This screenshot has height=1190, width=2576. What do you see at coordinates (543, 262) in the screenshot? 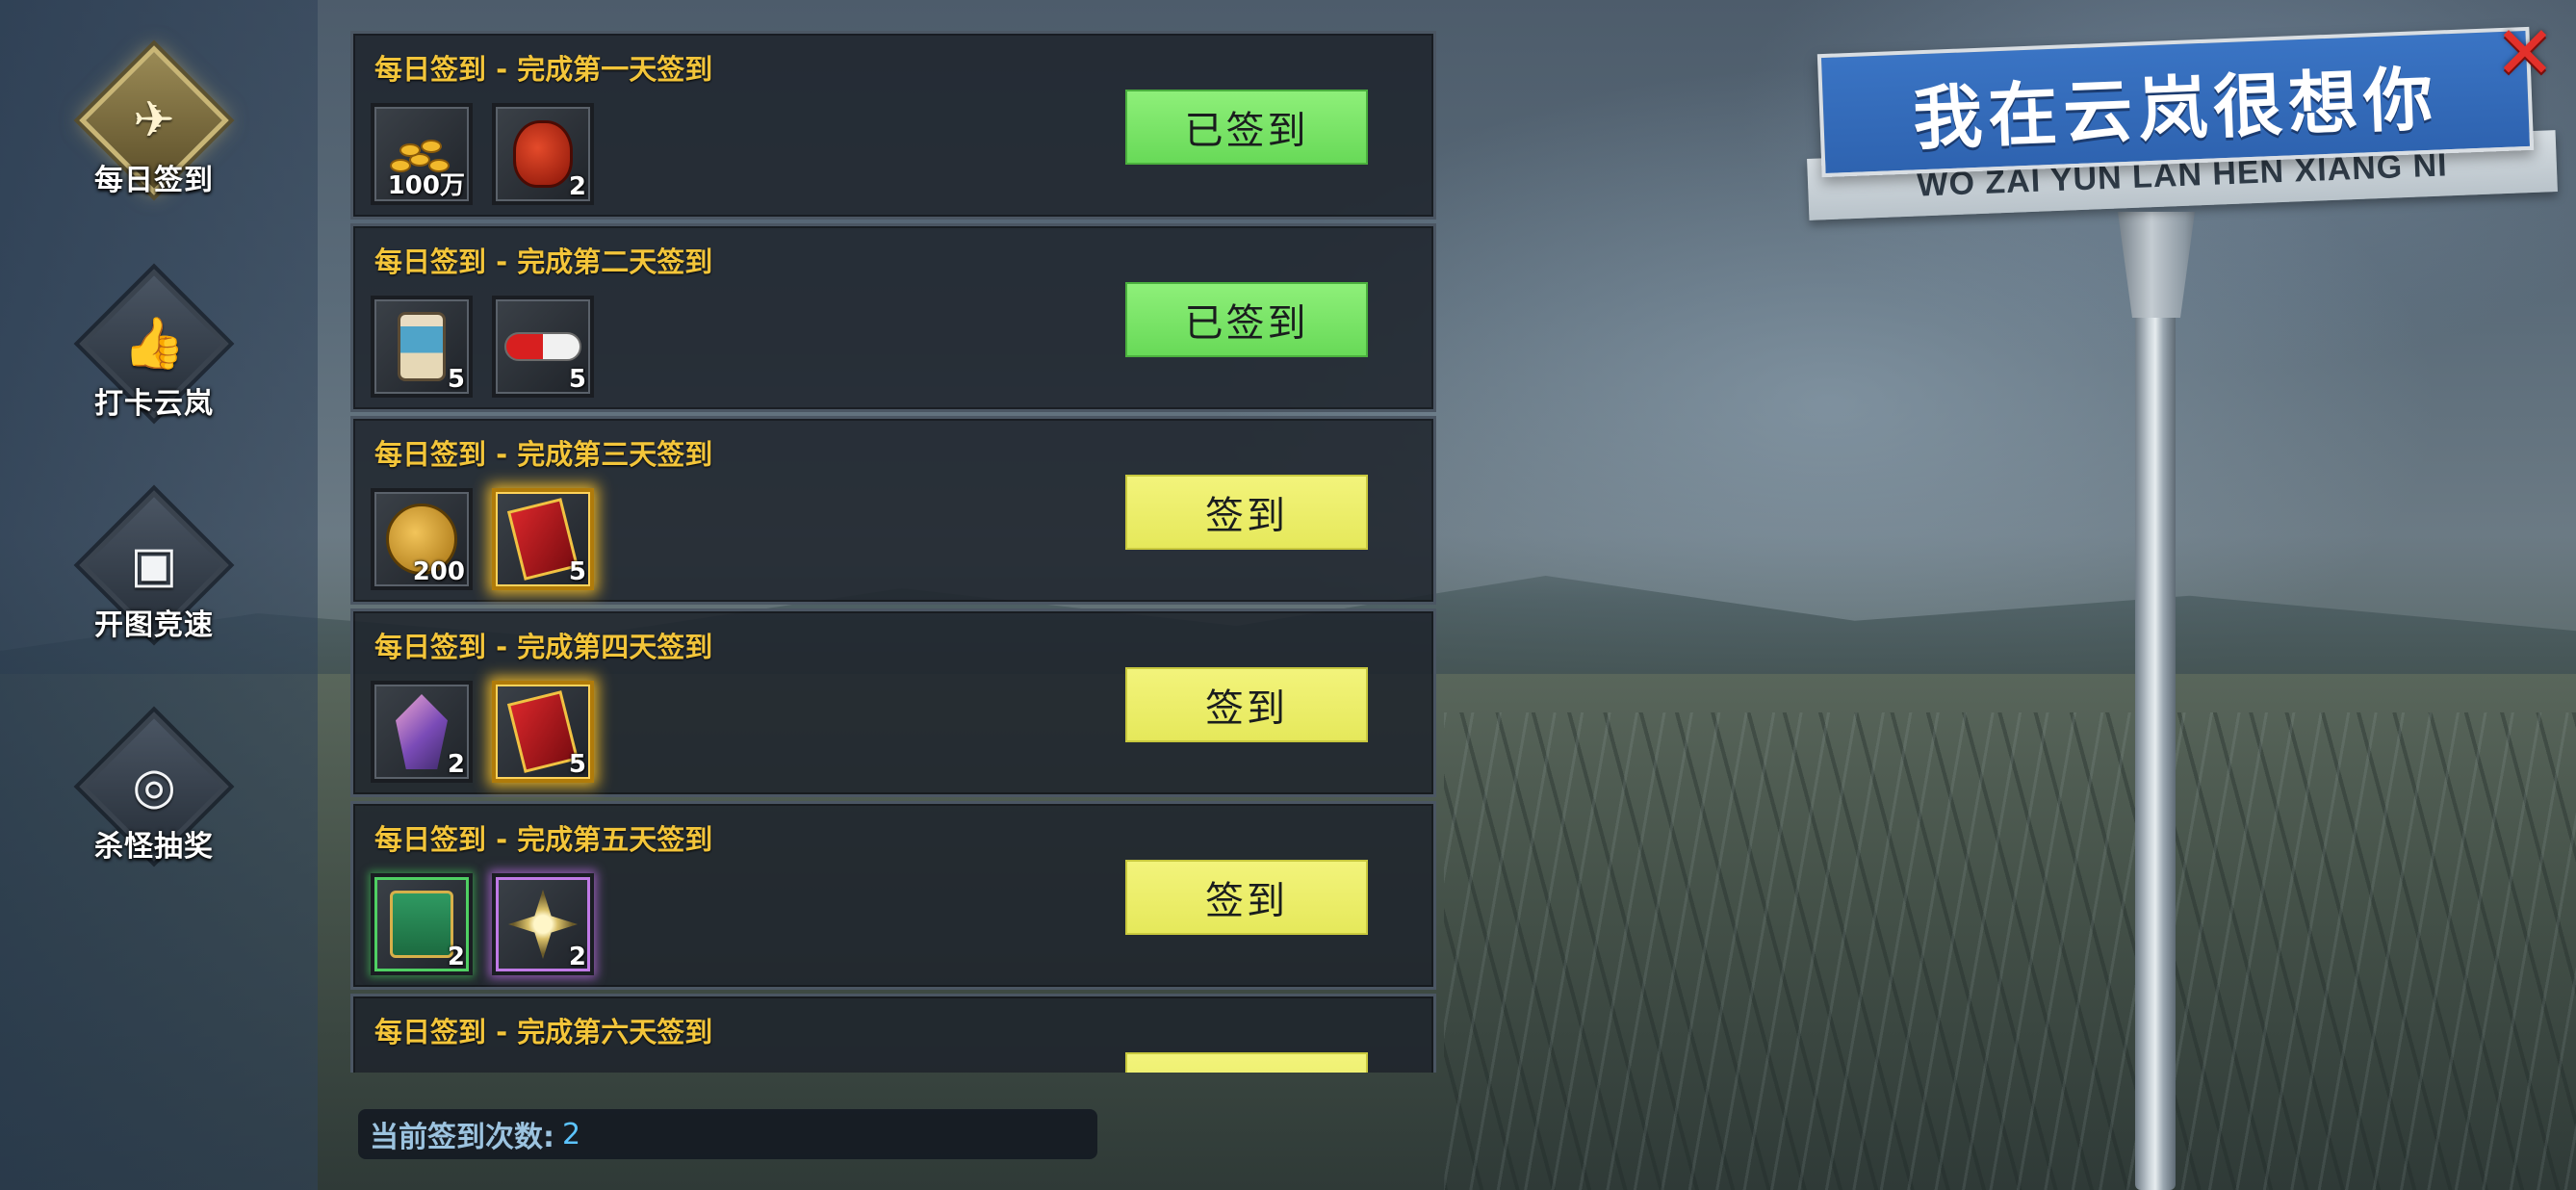
I see `row-title: 每日签到 - 完成第二天签到` at bounding box center [543, 262].